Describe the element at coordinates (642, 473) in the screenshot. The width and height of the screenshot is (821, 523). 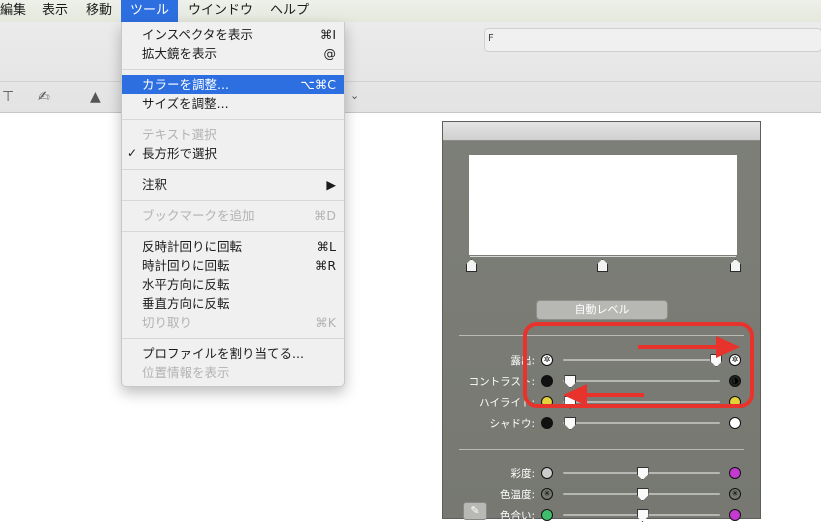
I see `slider-knob-saturation` at that location.